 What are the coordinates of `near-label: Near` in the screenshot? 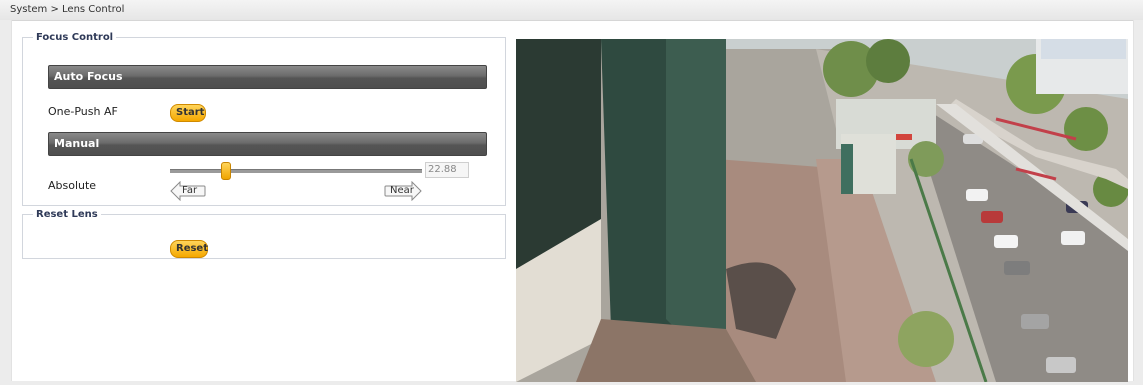 It's located at (402, 190).